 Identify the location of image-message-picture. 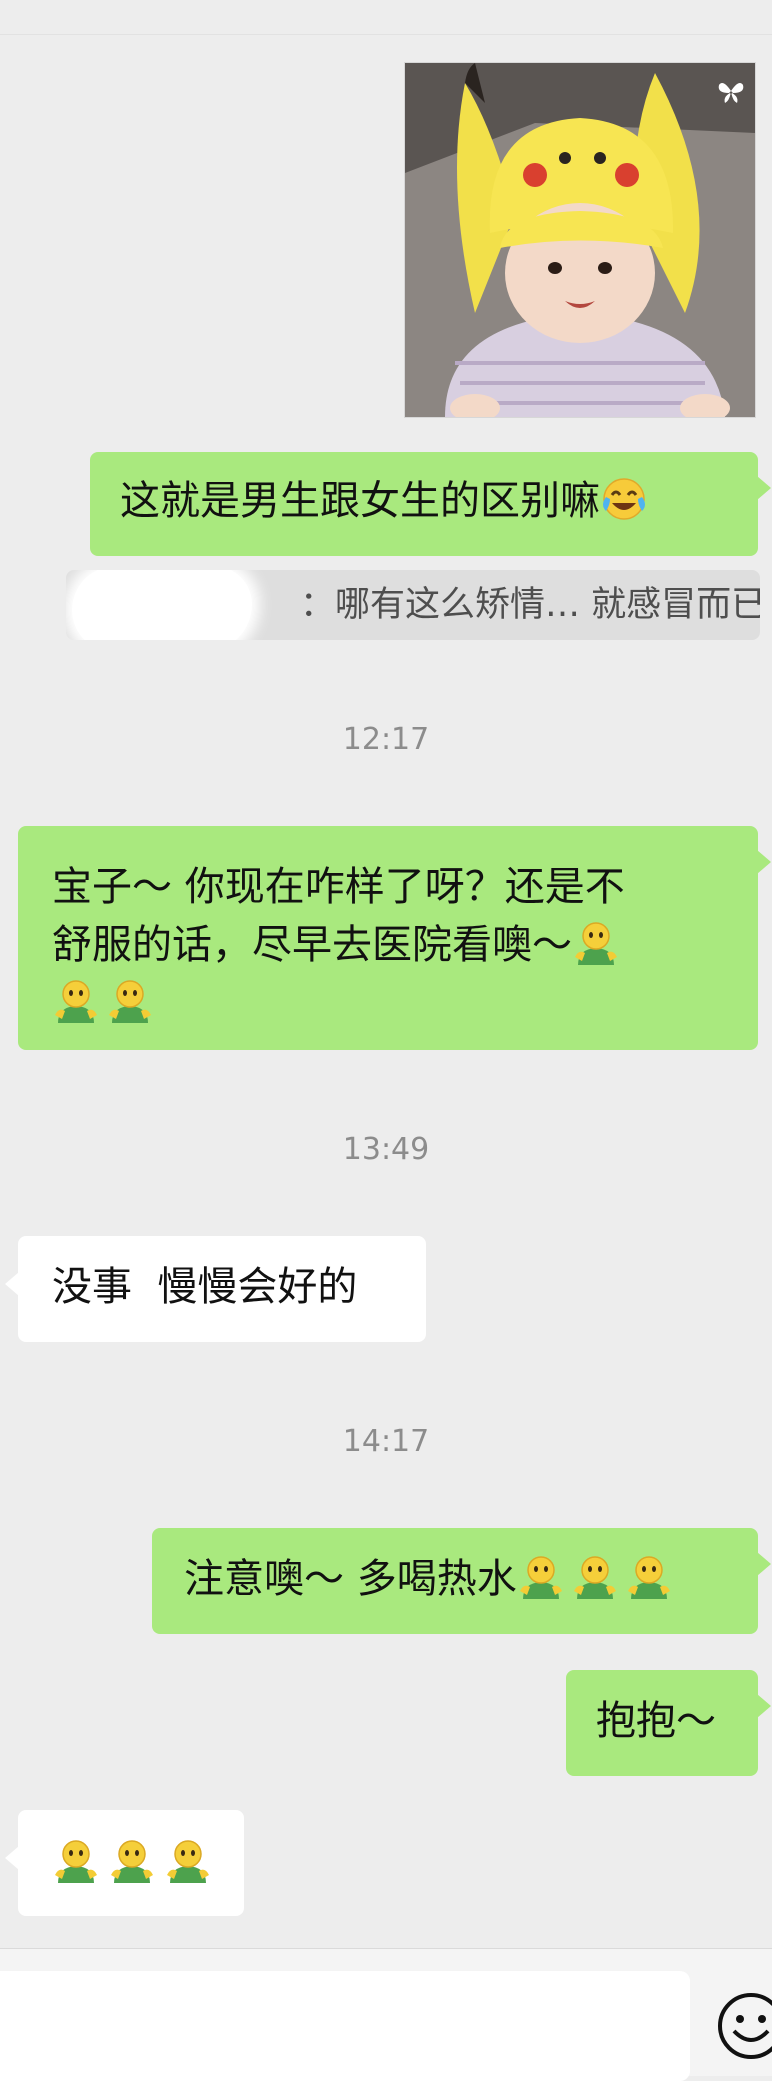
(580, 240).